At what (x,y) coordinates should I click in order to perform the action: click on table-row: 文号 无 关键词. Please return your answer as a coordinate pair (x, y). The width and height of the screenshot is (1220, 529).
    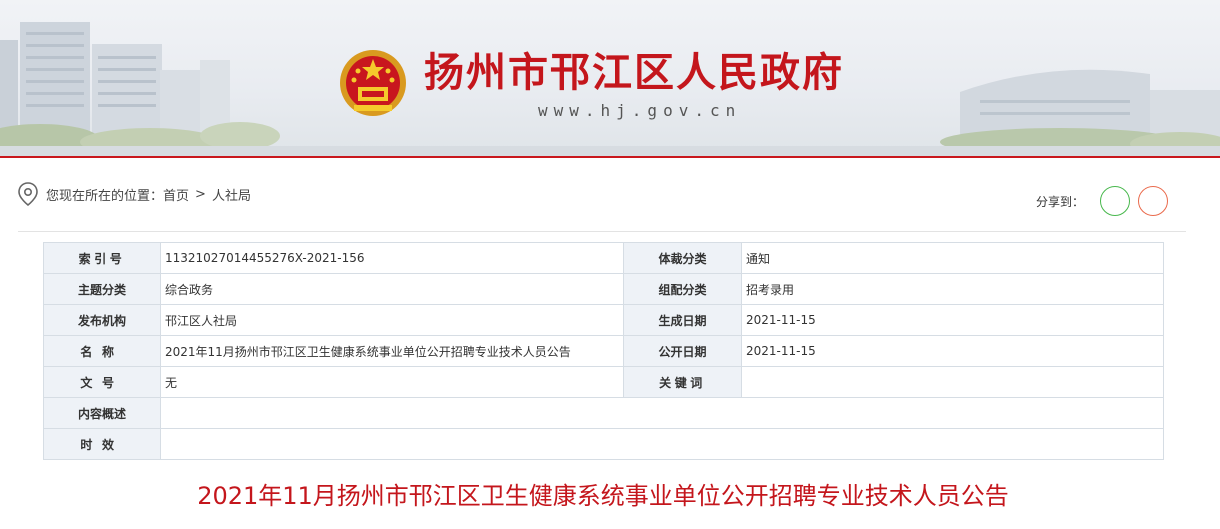
    Looking at the image, I should click on (603, 382).